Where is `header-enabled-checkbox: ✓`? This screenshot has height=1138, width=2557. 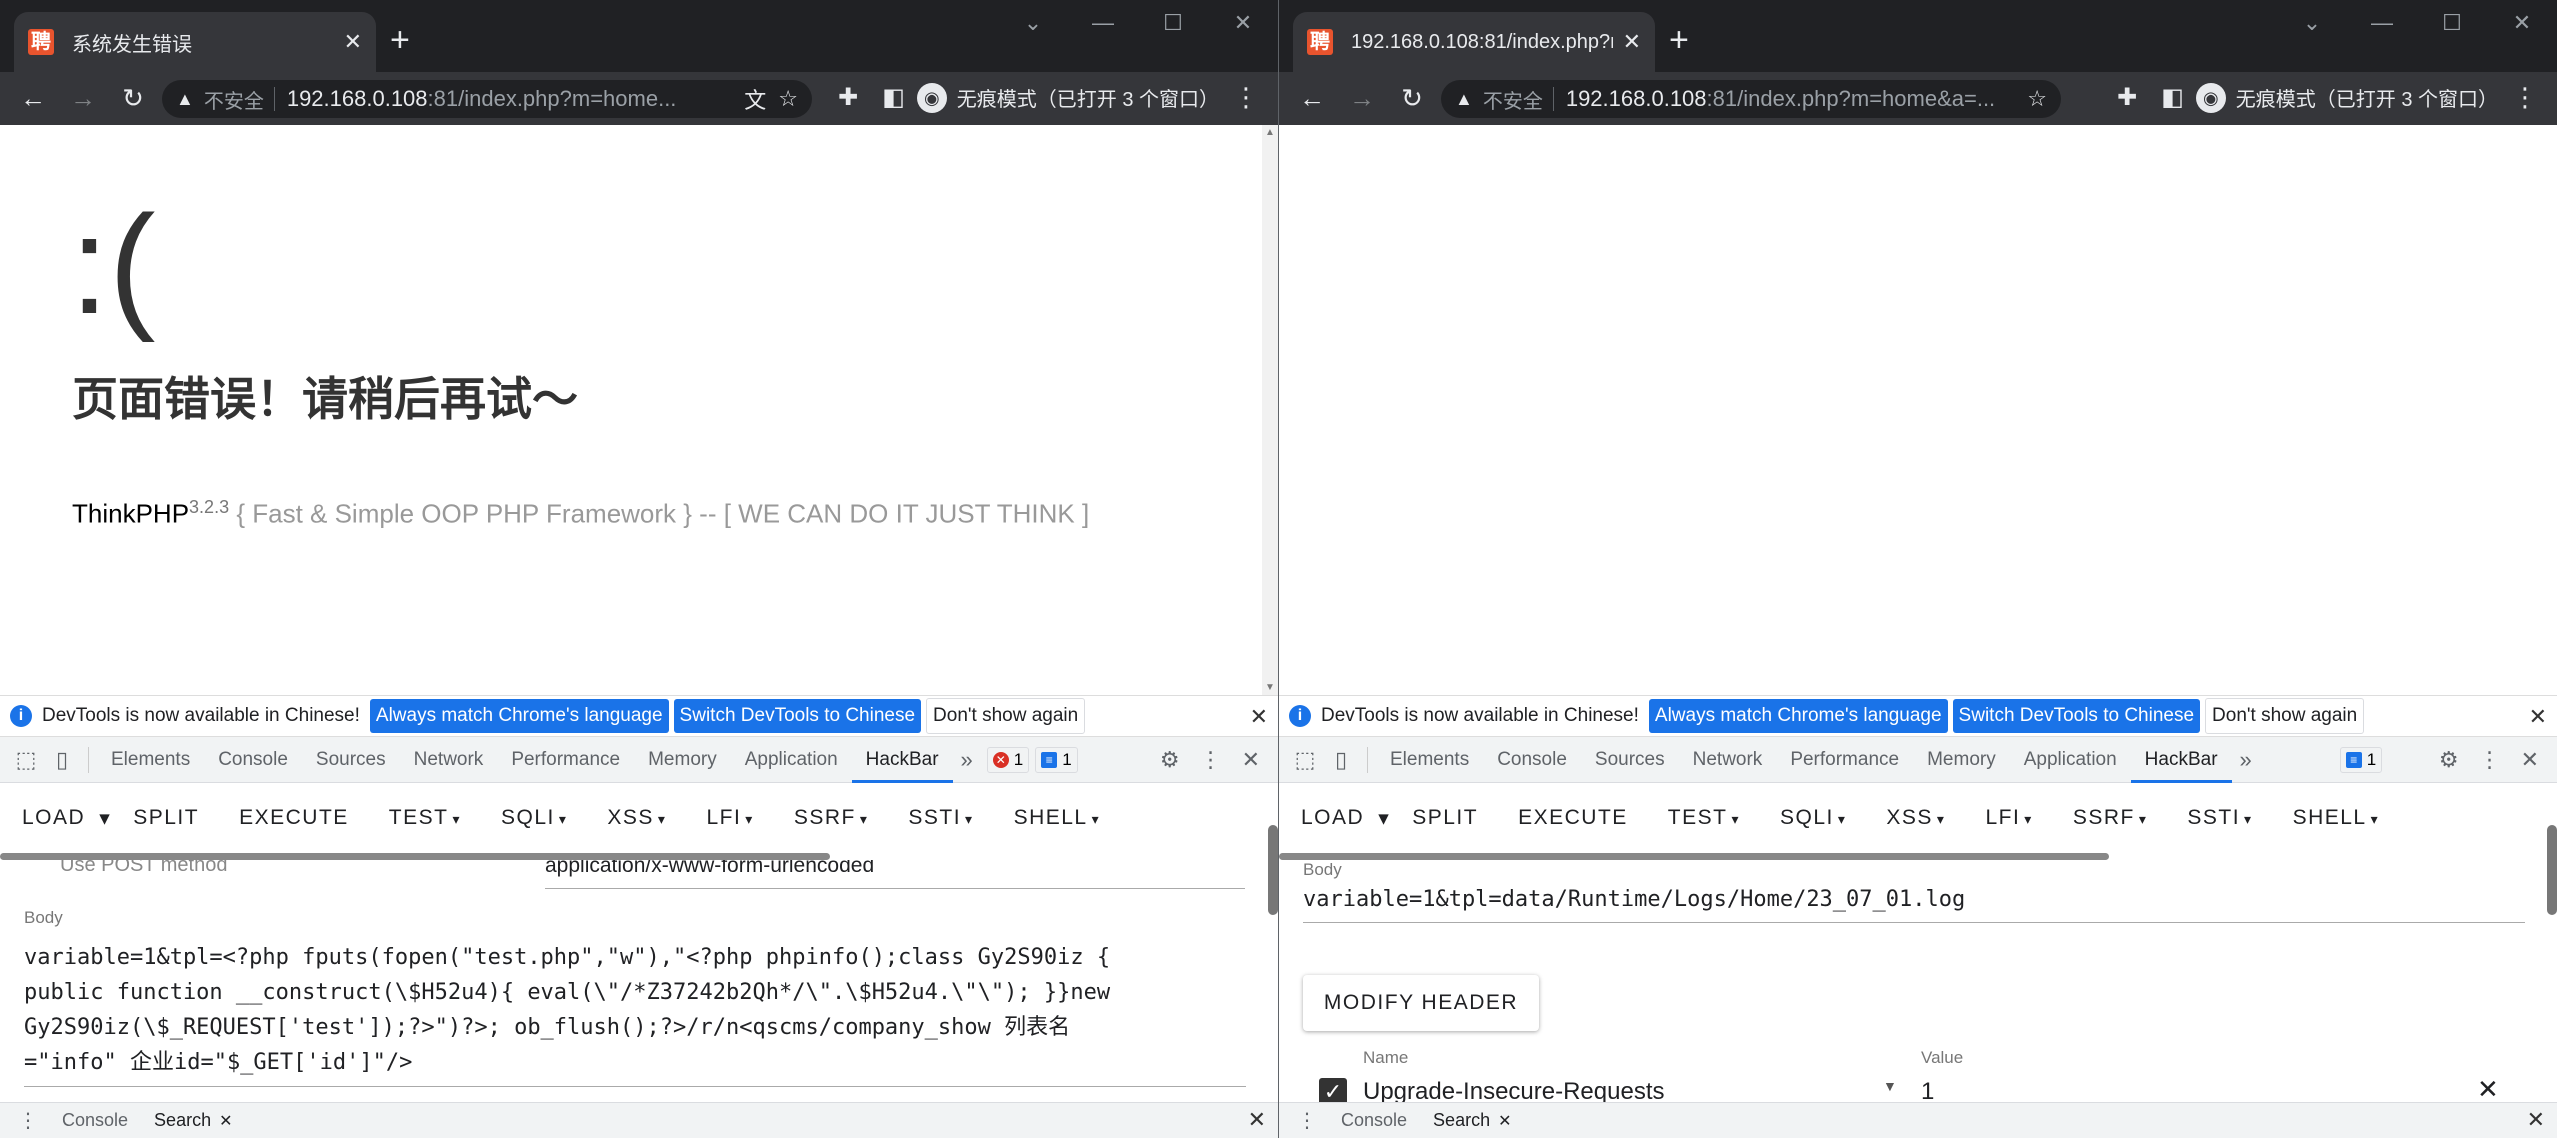
header-enabled-checkbox: ✓ is located at coordinates (1333, 1090).